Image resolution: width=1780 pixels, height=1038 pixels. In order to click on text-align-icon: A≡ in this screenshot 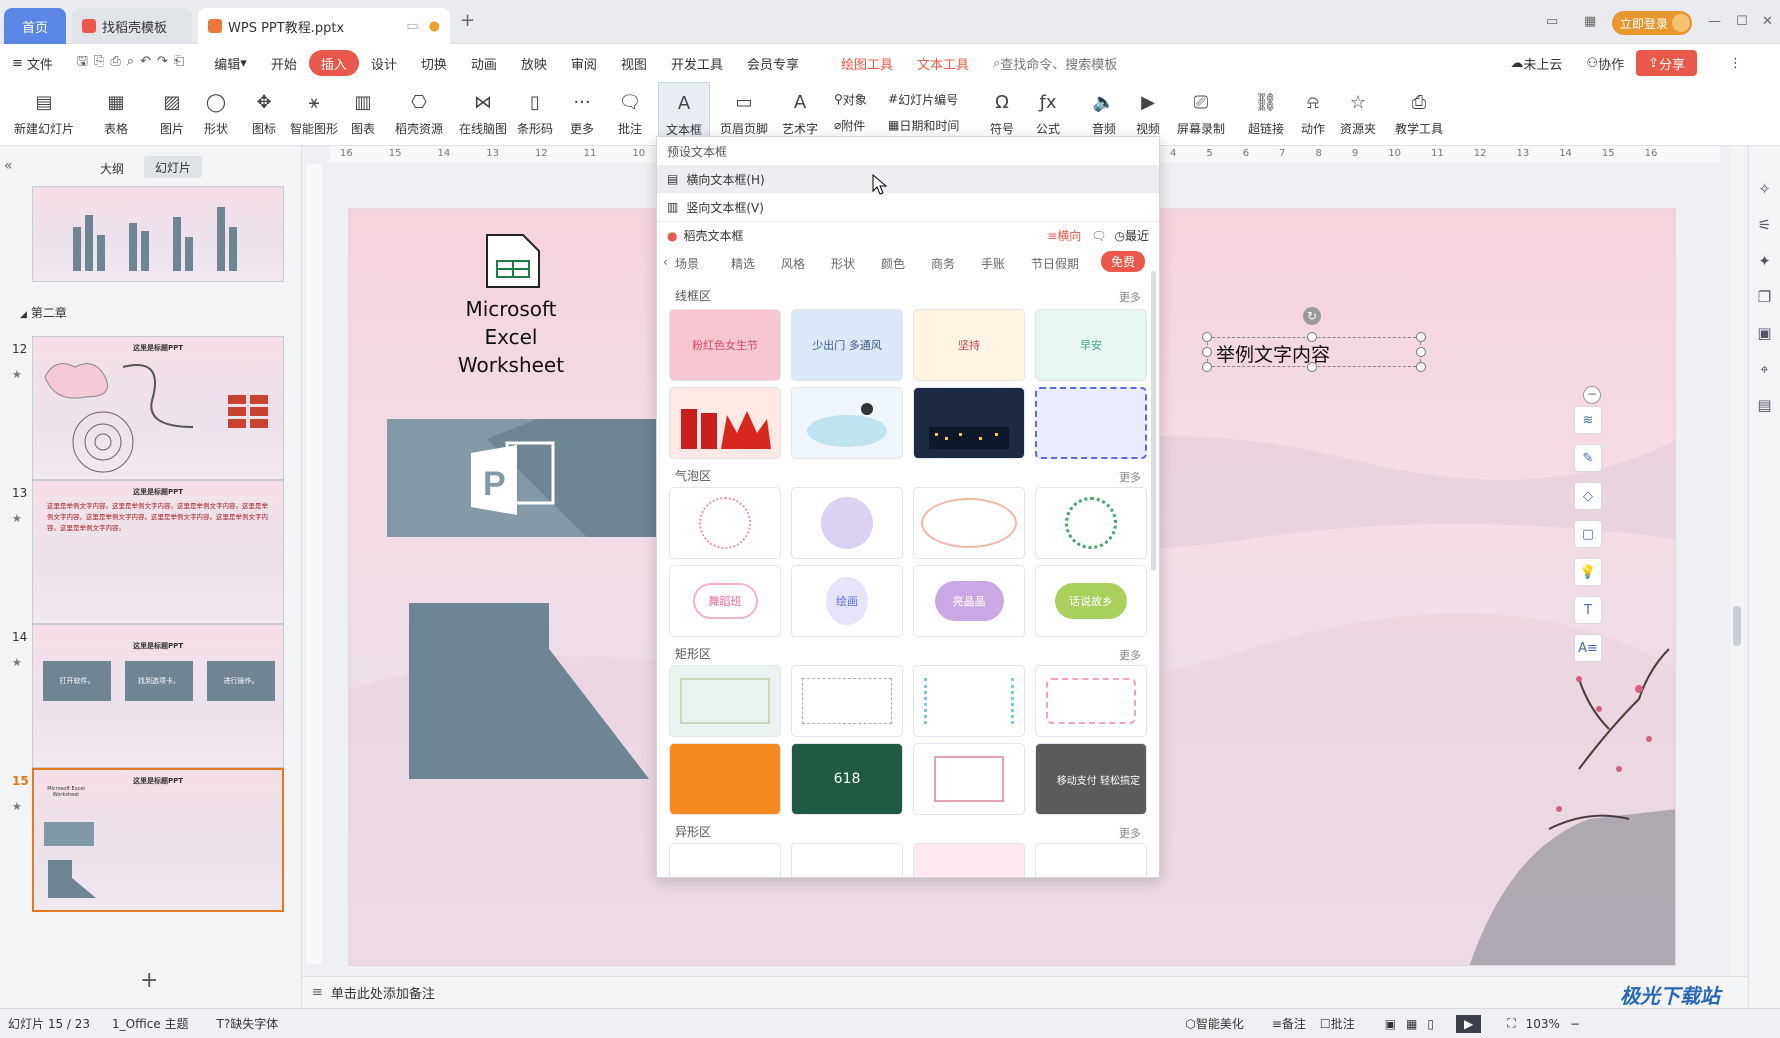, I will do `click(1588, 648)`.